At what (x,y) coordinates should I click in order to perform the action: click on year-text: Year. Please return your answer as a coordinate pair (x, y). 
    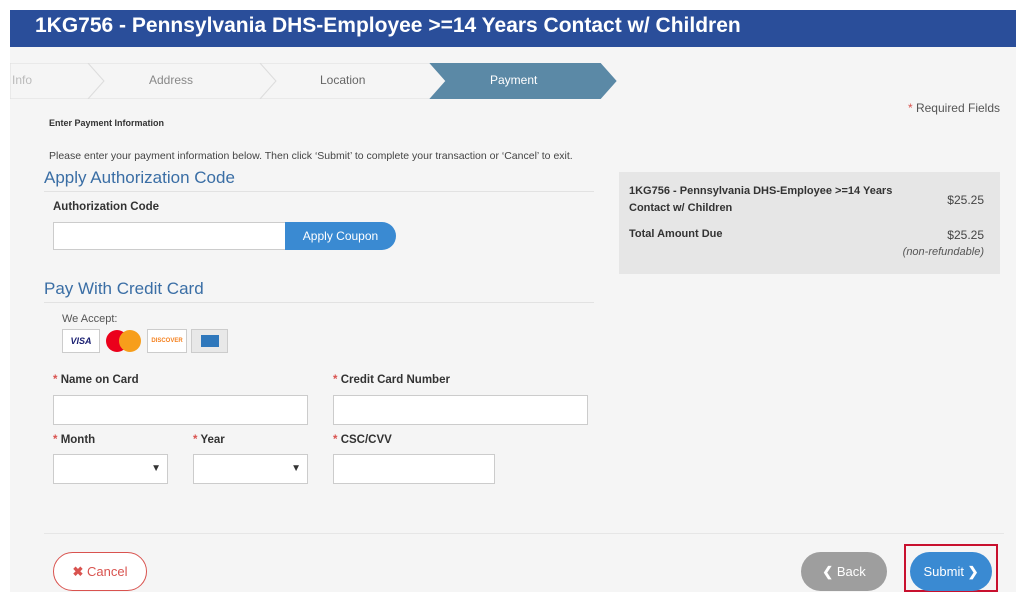
    Looking at the image, I should click on (212, 440).